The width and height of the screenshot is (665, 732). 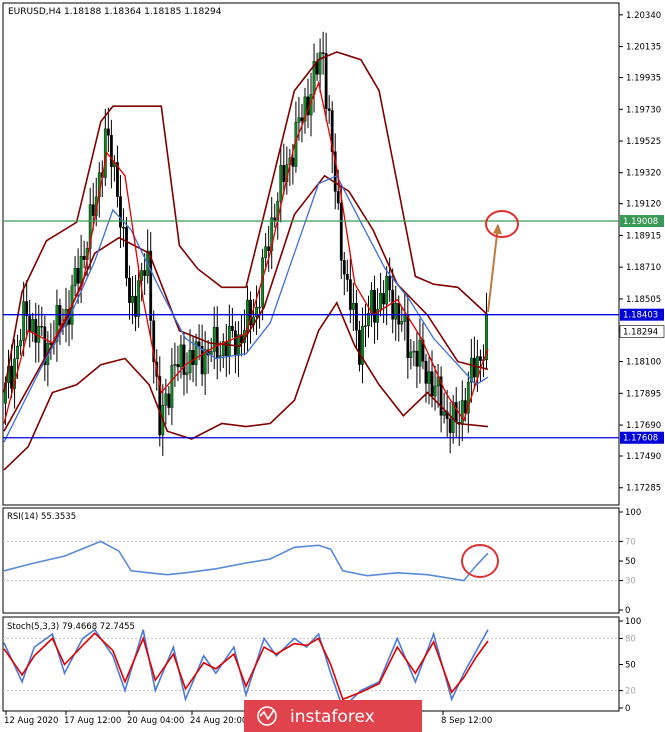 I want to click on price-tick-label: 1.18505, so click(x=643, y=300).